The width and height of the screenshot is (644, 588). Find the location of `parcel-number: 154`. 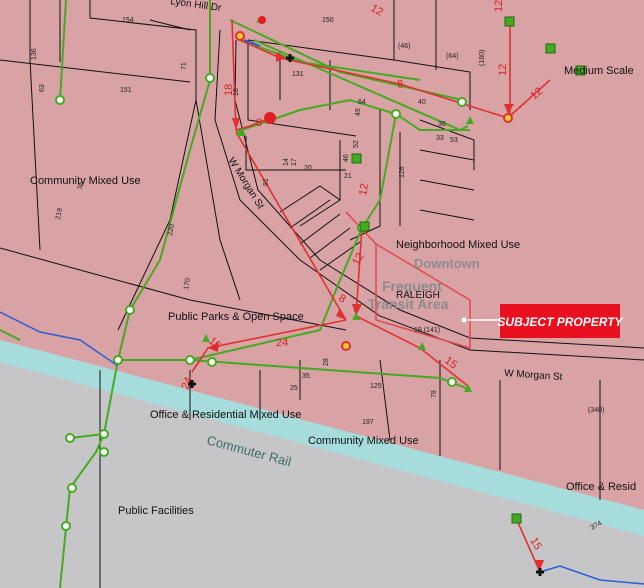

parcel-number: 154 is located at coordinates (128, 20).